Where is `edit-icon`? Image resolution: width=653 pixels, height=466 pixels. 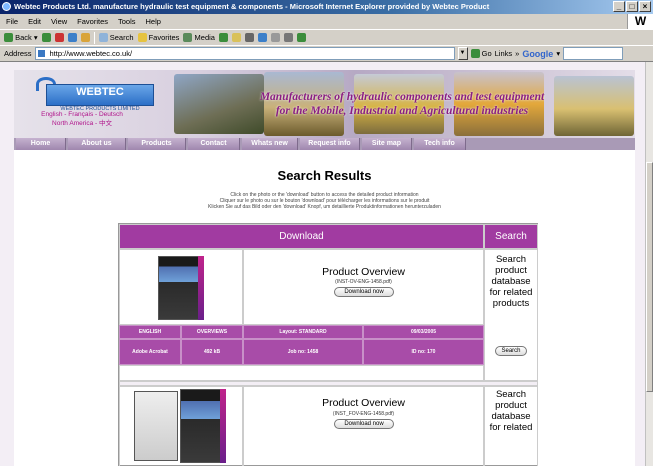
edit-icon is located at coordinates (262, 37).